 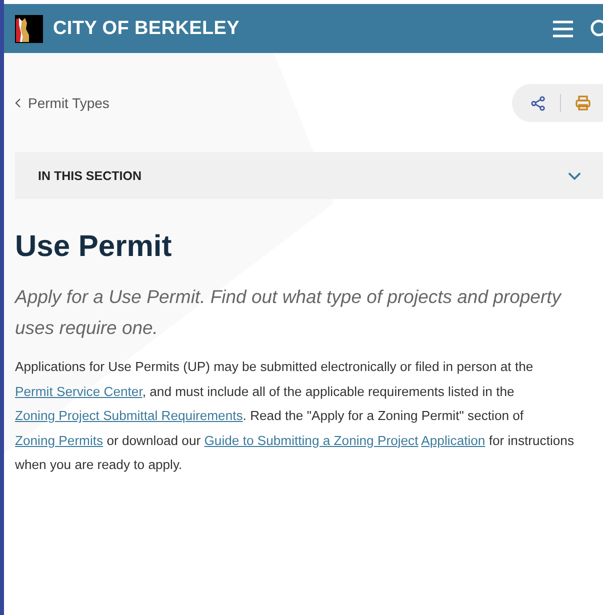 I want to click on text-link: Permit Service Center, so click(x=78, y=391).